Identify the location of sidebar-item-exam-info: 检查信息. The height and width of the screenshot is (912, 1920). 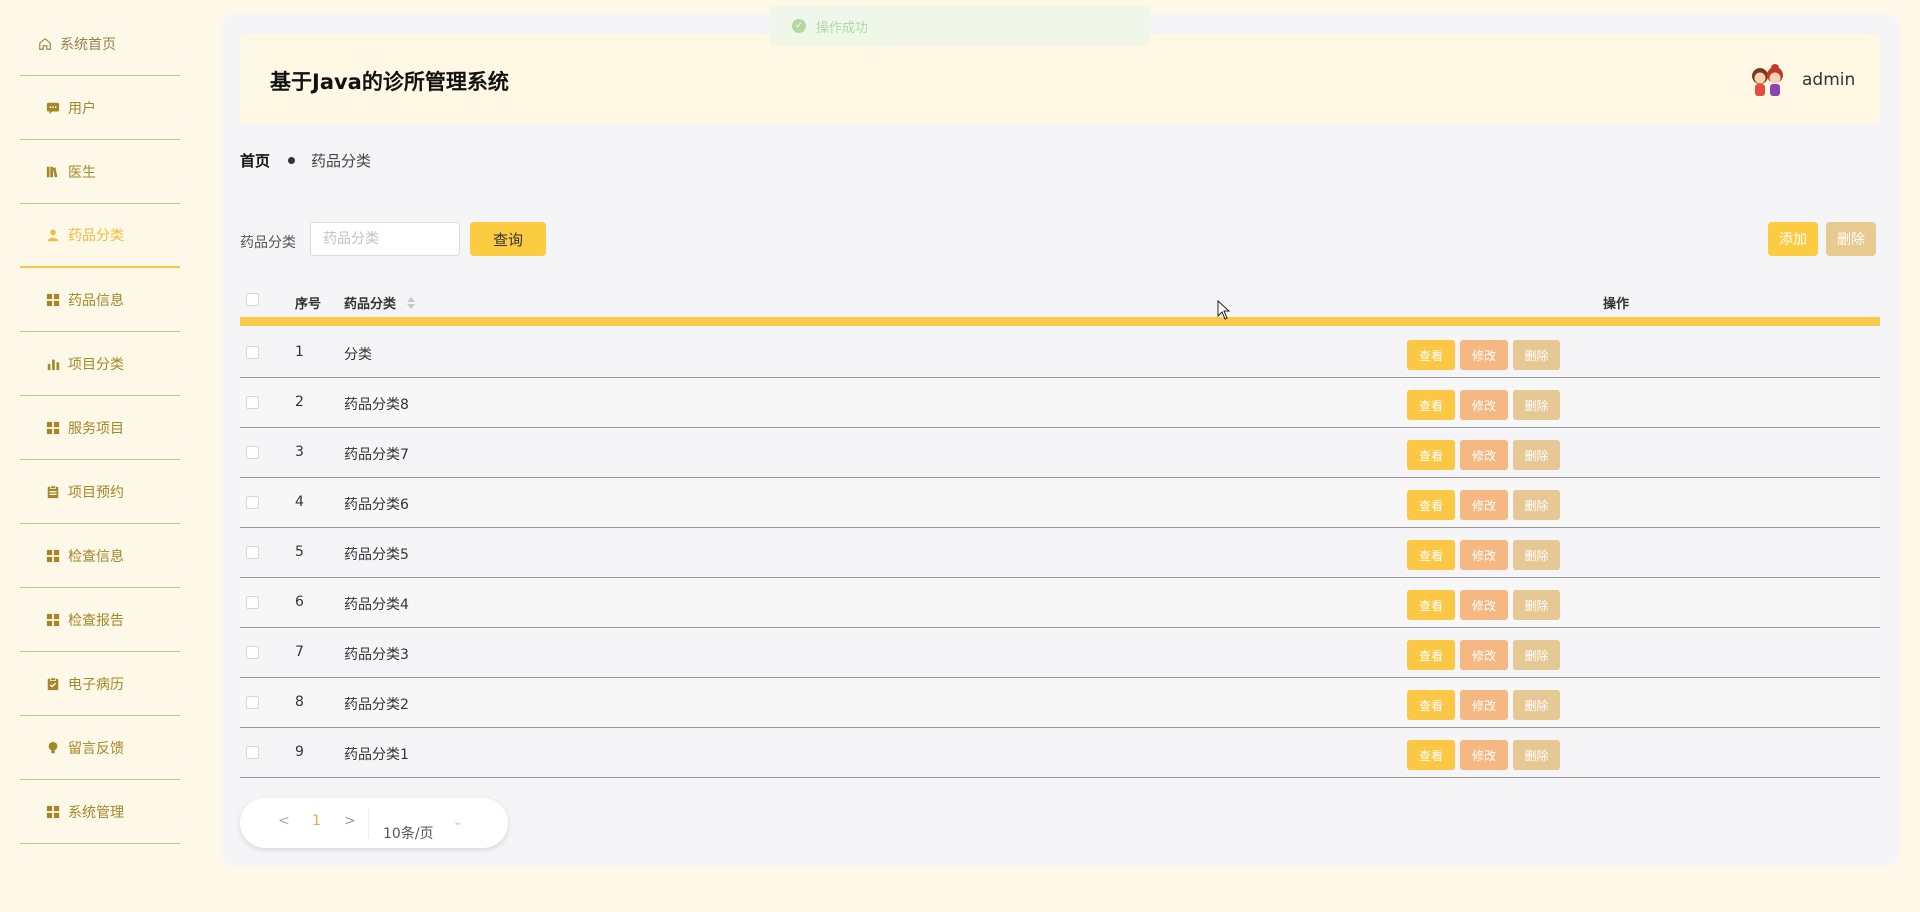
(100, 556).